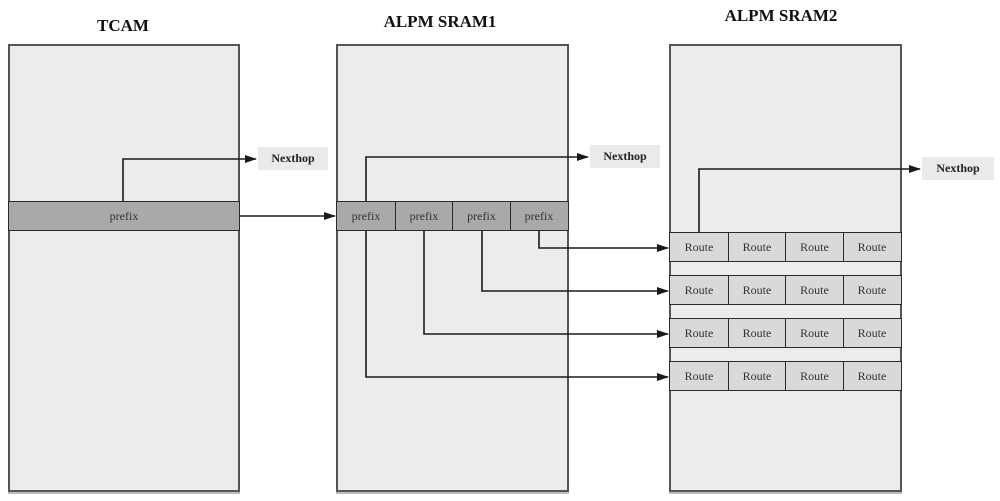  I want to click on tcam-prefix-row: prefix, so click(124, 216).